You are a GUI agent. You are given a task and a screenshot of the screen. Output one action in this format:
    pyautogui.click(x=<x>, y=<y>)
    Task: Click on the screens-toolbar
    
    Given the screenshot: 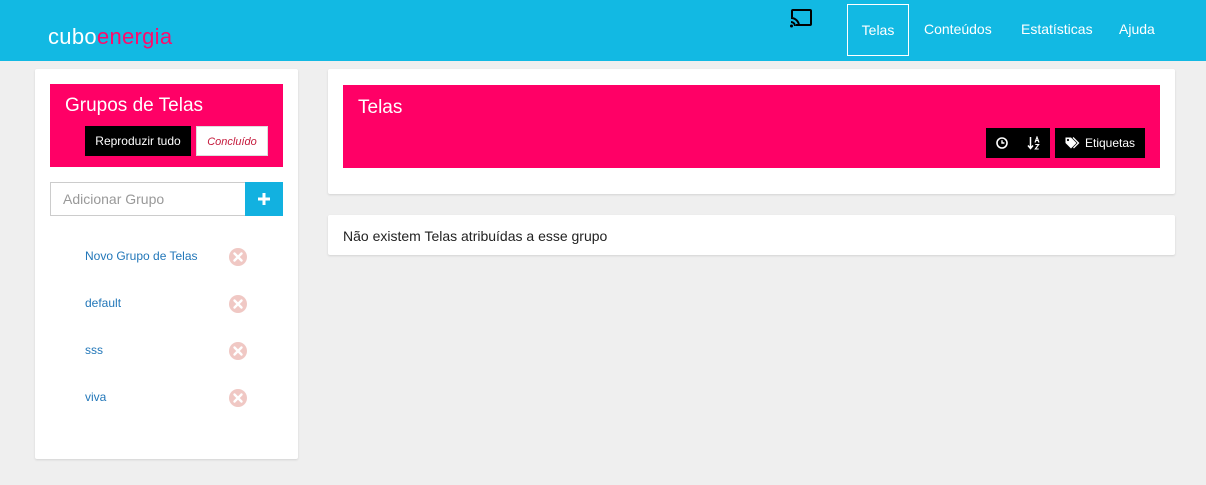 What is the action you would take?
    pyautogui.click(x=1018, y=143)
    